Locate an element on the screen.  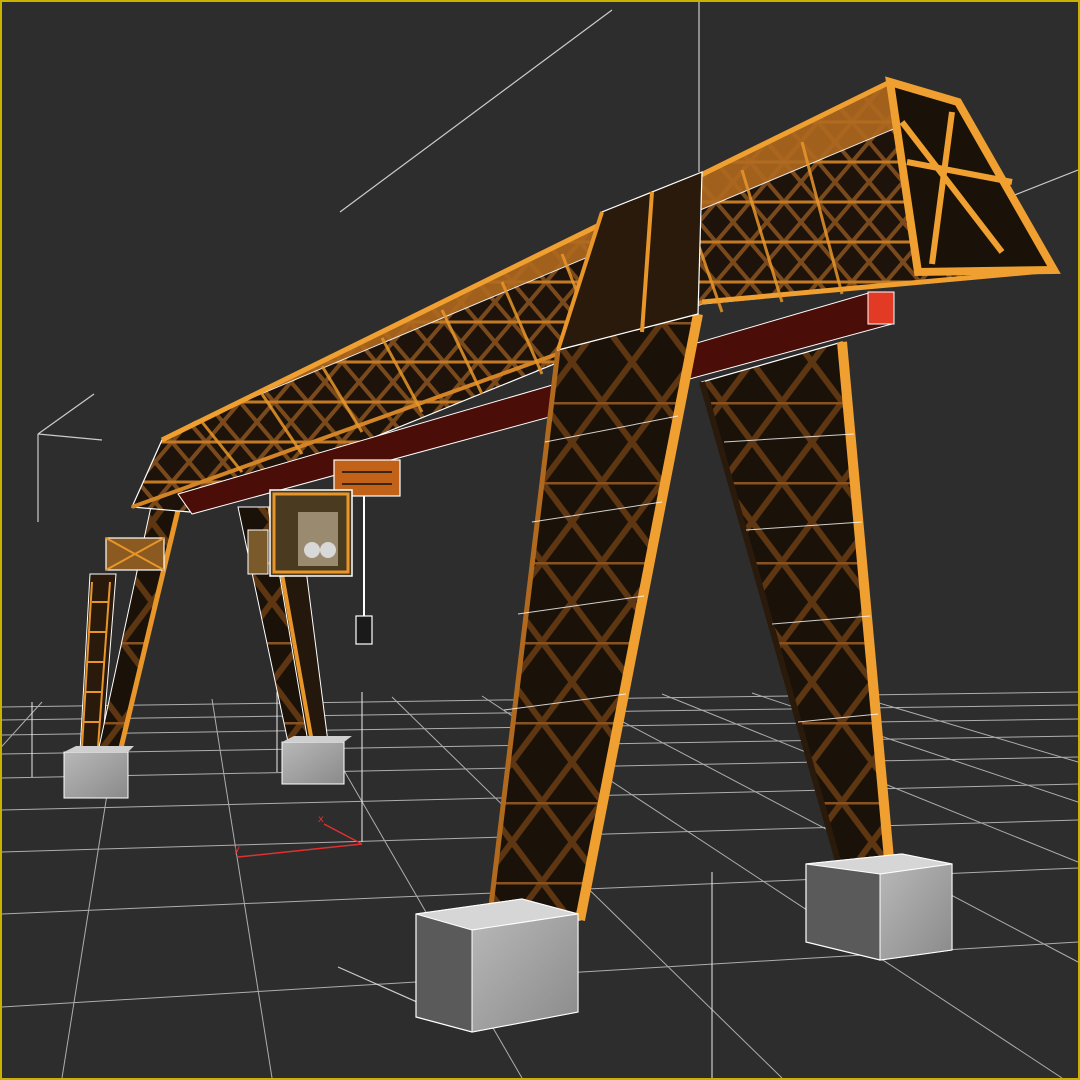
axis-y-label: y is located at coordinates (237, 849).